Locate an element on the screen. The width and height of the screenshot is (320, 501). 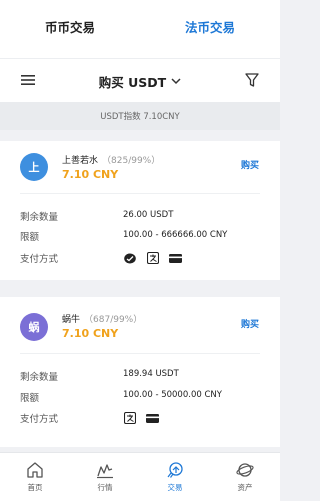
nav-assets: 资产 is located at coordinates (245, 477).